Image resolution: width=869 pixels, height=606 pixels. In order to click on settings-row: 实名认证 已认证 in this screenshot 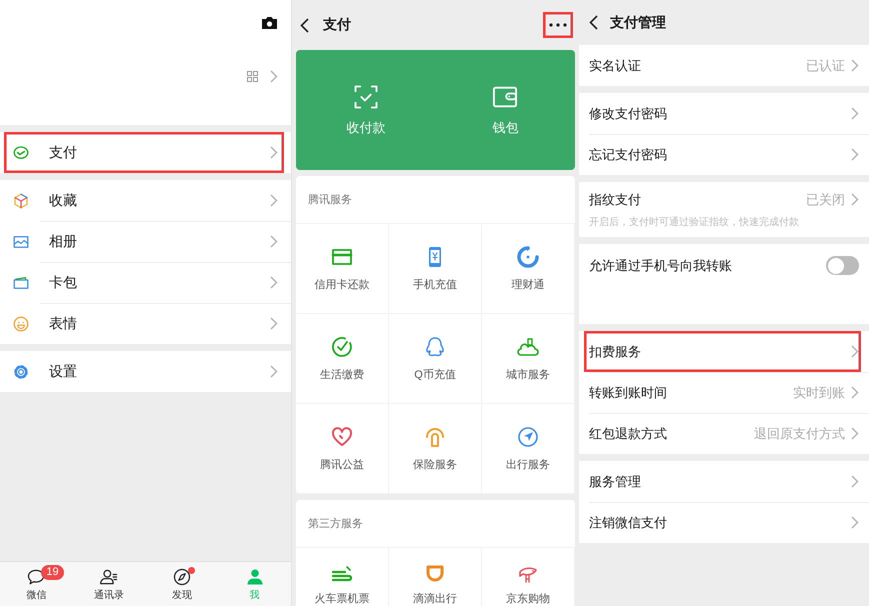, I will do `click(724, 65)`.